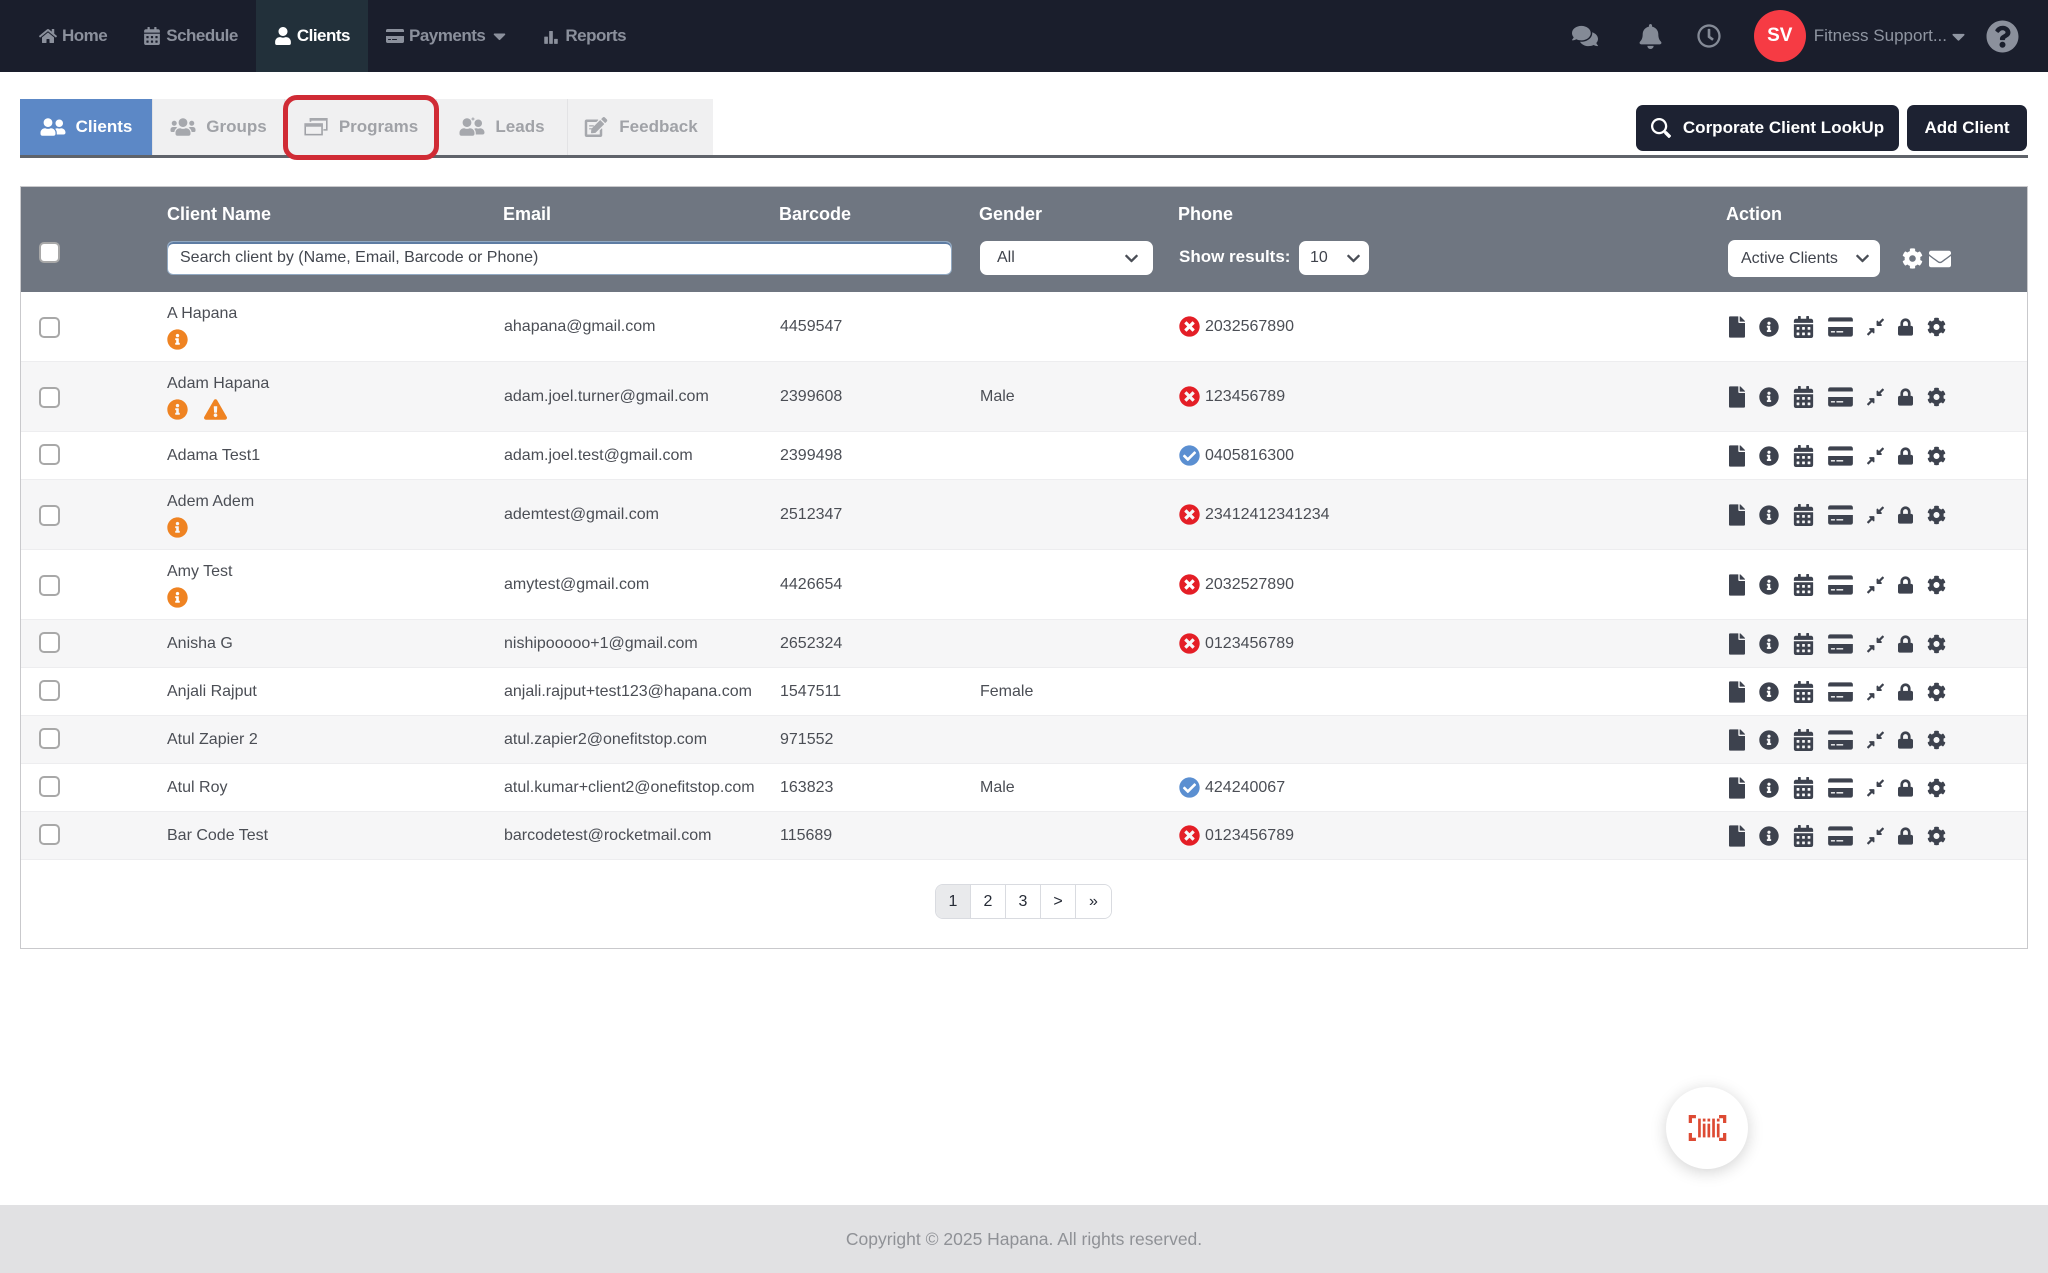  What do you see at coordinates (210, 502) in the screenshot?
I see `client-name: Adem Adem` at bounding box center [210, 502].